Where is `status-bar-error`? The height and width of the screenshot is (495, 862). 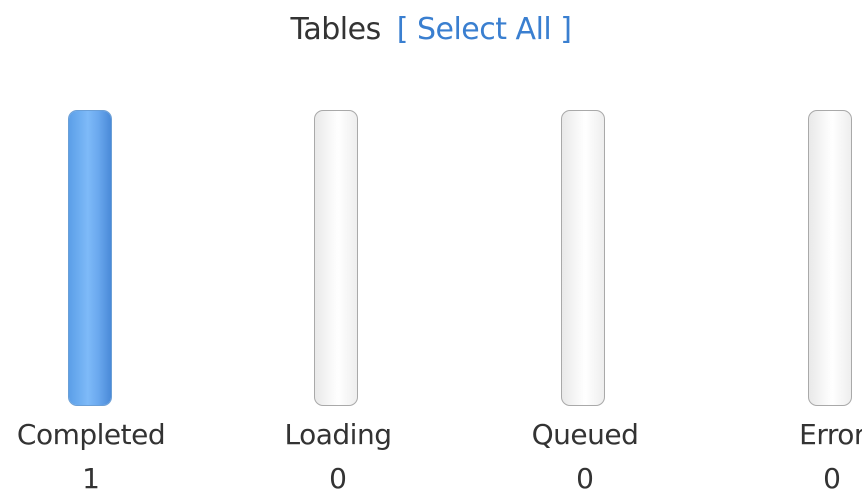 status-bar-error is located at coordinates (830, 258).